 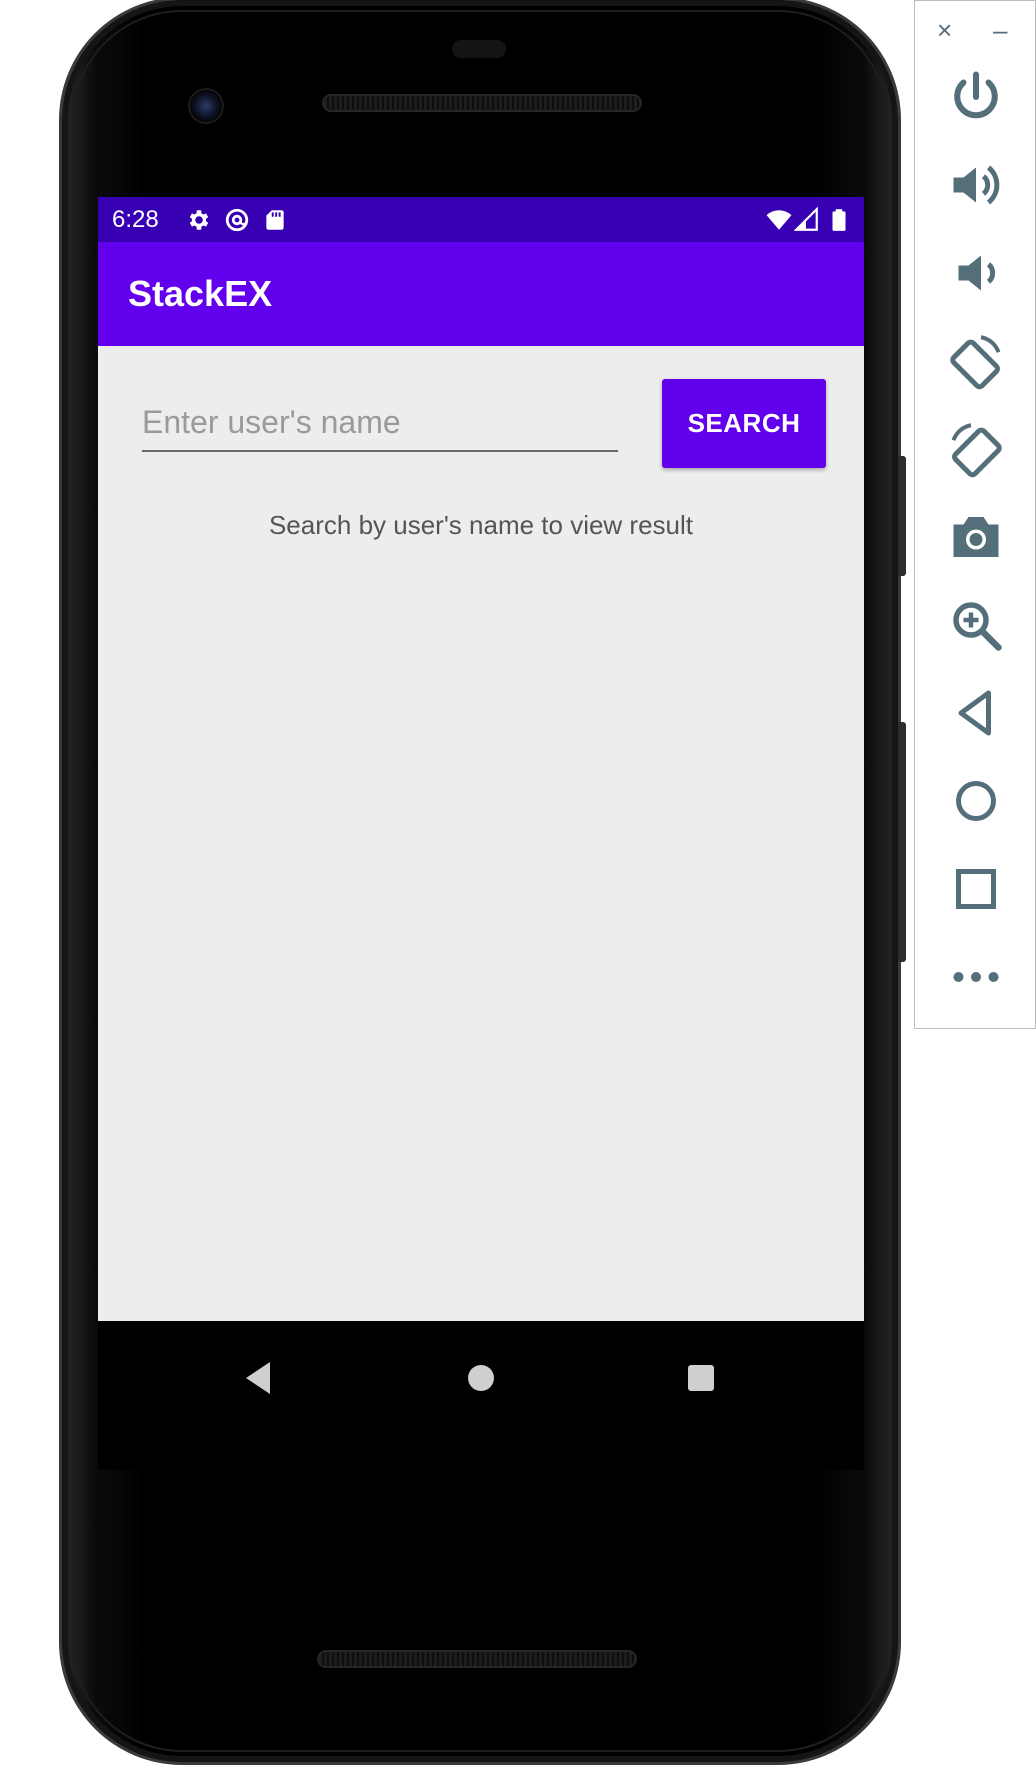 What do you see at coordinates (976, 97) in the screenshot?
I see `power-icon` at bounding box center [976, 97].